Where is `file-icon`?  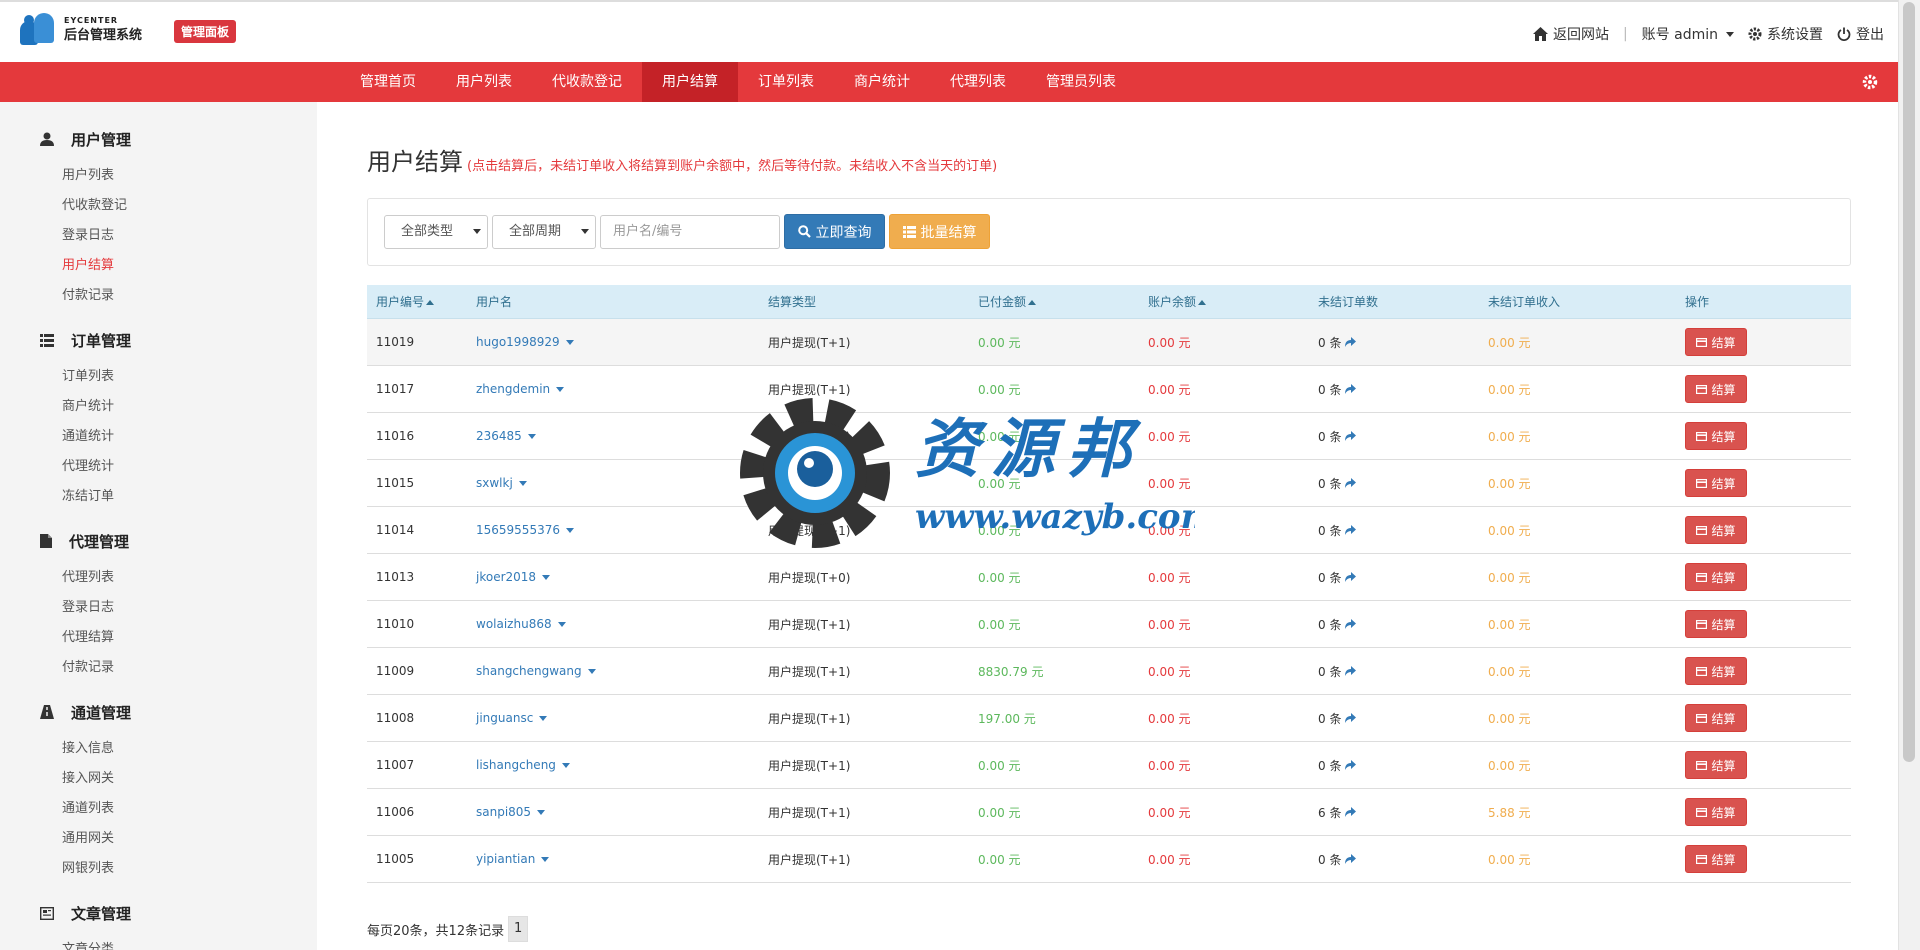
file-icon is located at coordinates (50, 541).